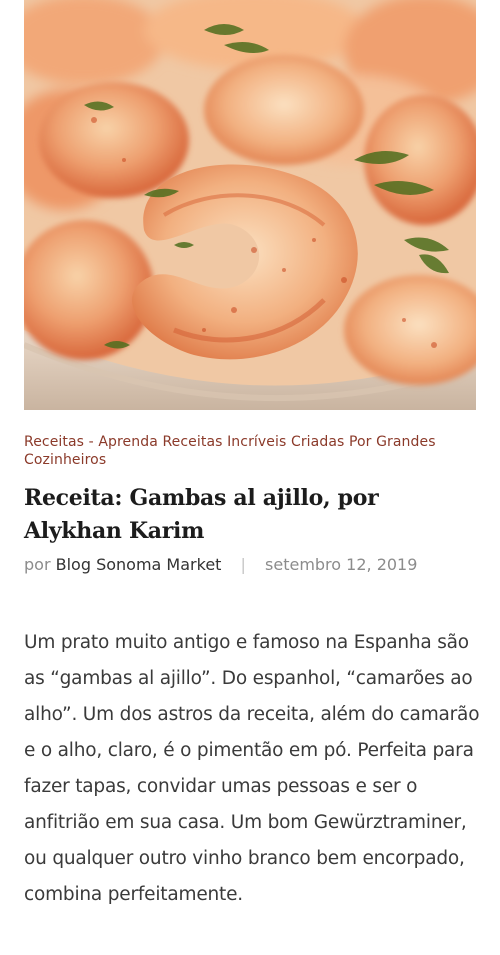 The image size is (500, 955). I want to click on post-date: setembro 12, 2019, so click(341, 564).